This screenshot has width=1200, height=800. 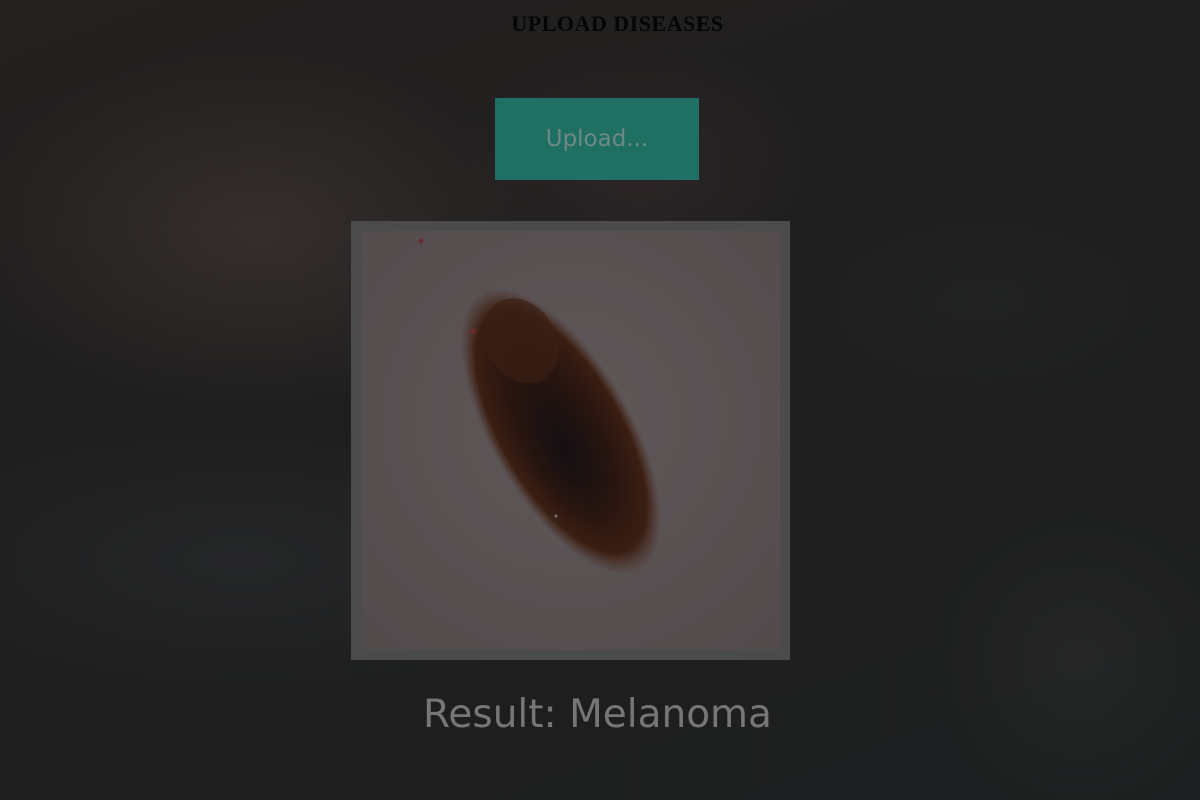 I want to click on result-label: Result: Melanoma, so click(x=597, y=714).